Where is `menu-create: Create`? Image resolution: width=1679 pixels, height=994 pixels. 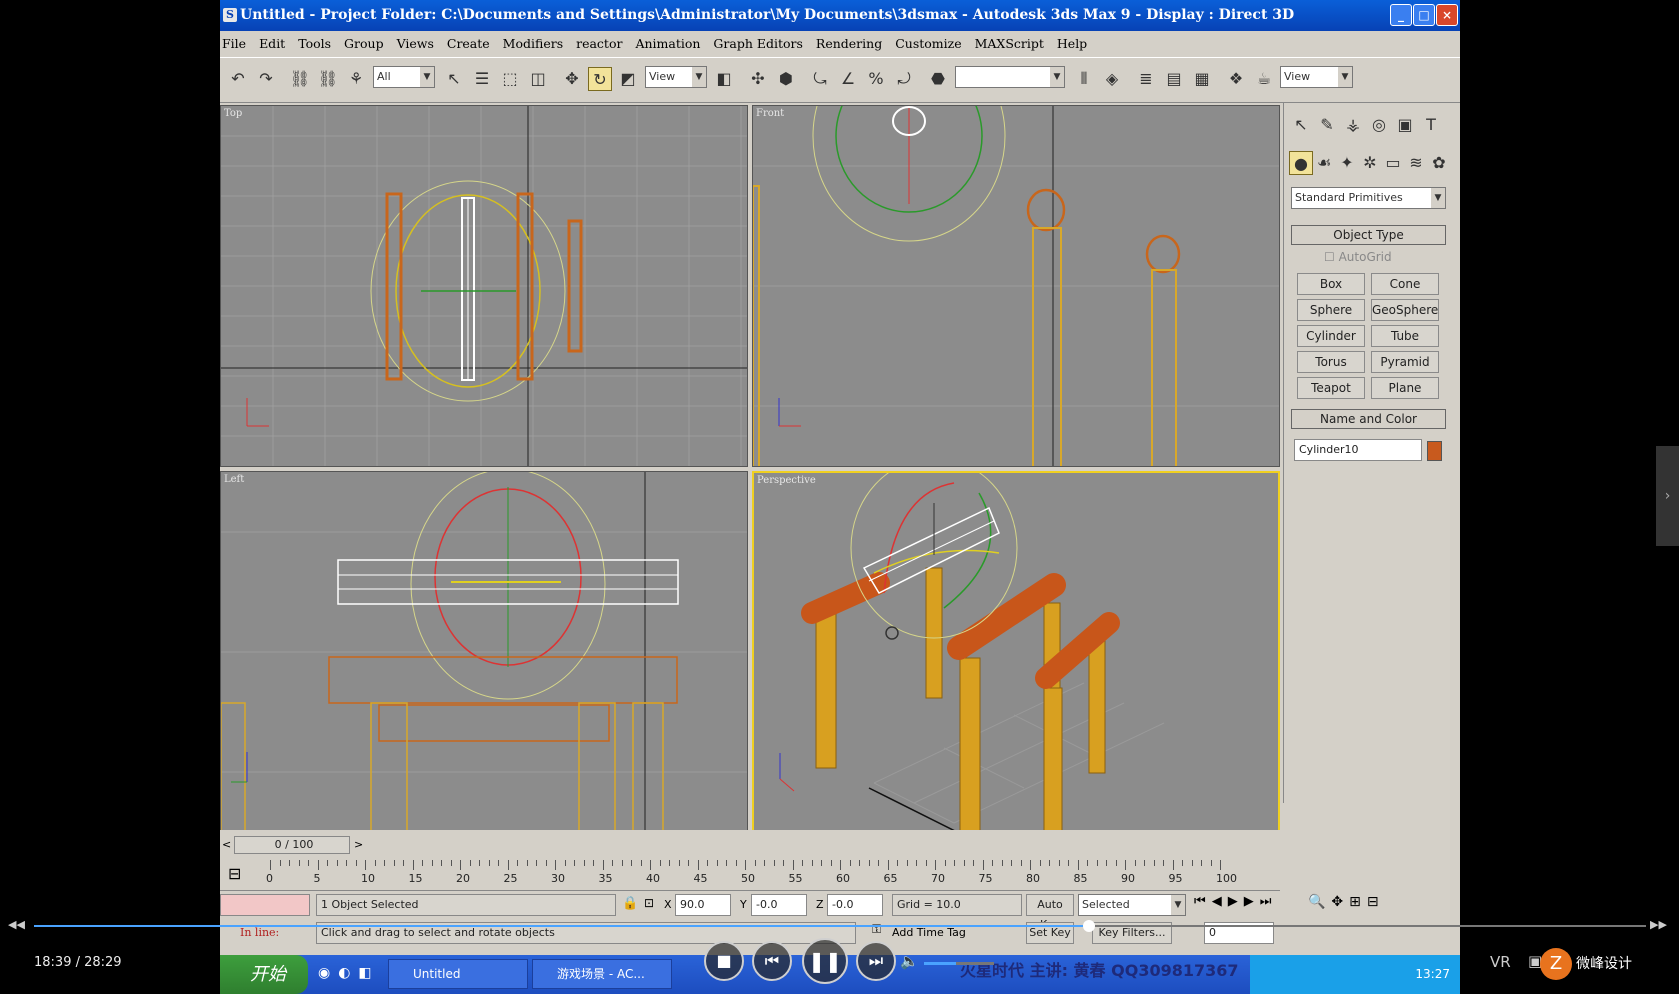 menu-create: Create is located at coordinates (468, 43).